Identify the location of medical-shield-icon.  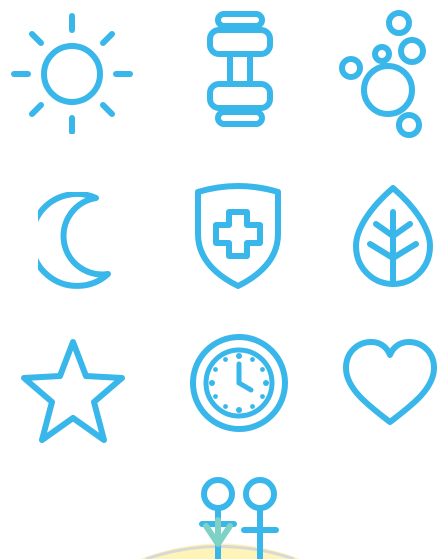
(238, 237).